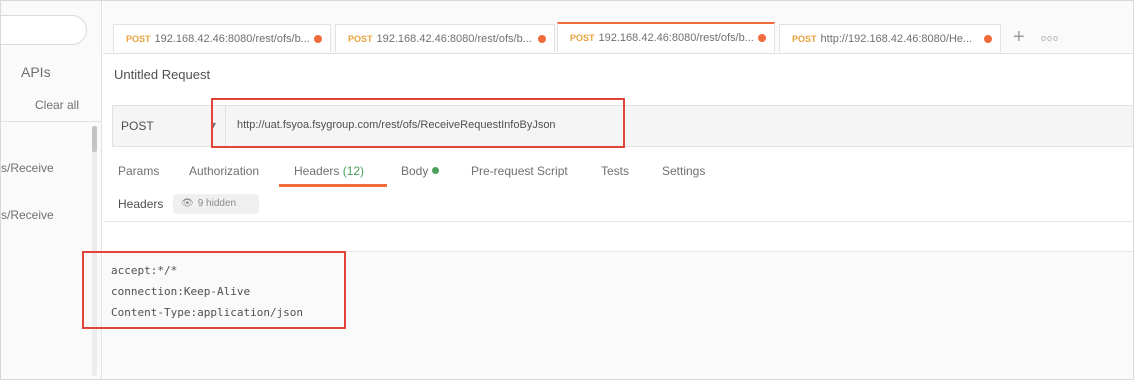 This screenshot has height=380, width=1134. What do you see at coordinates (683, 171) in the screenshot?
I see `tab-settings: Settings` at bounding box center [683, 171].